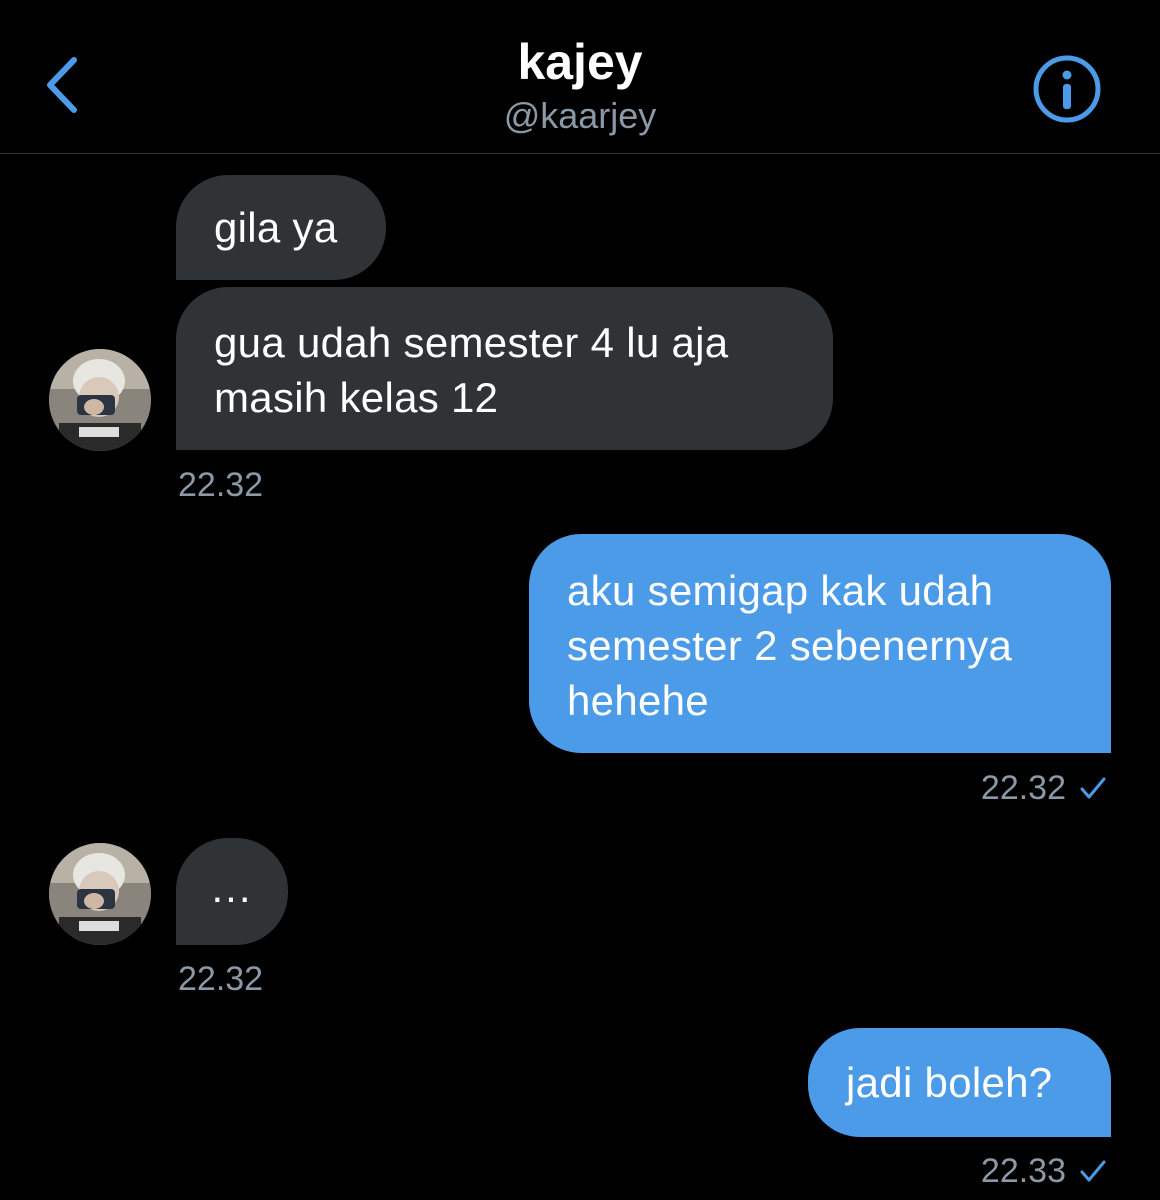 The image size is (1160, 1200). Describe the element at coordinates (356, 397) in the screenshot. I see `message-text-line: masih kelas 12` at that location.